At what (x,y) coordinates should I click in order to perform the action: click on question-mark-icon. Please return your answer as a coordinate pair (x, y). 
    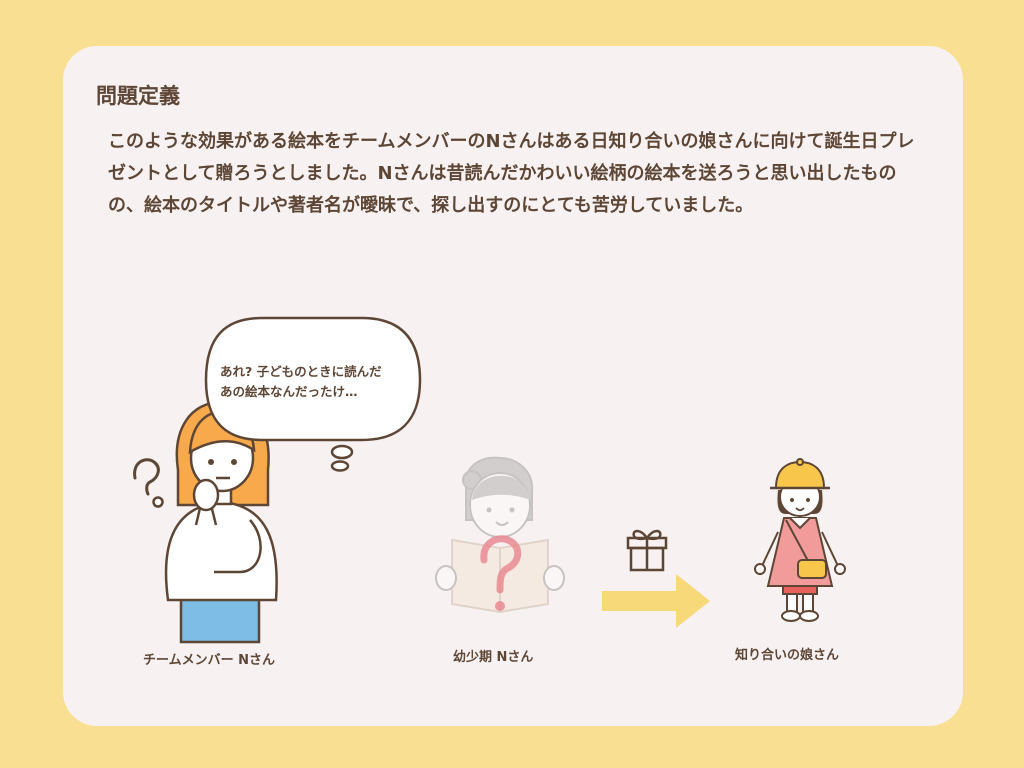
    Looking at the image, I should click on (148, 483).